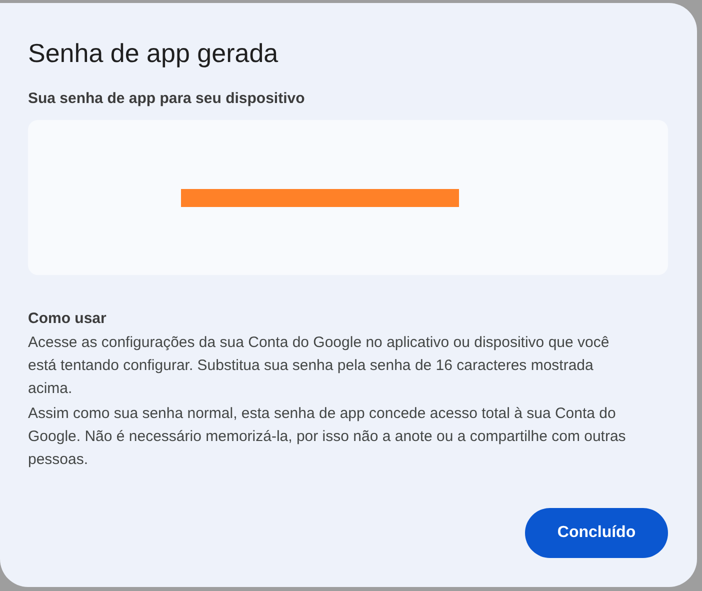 The height and width of the screenshot is (591, 702). What do you see at coordinates (68, 319) in the screenshot?
I see `section-heading: Como usar` at bounding box center [68, 319].